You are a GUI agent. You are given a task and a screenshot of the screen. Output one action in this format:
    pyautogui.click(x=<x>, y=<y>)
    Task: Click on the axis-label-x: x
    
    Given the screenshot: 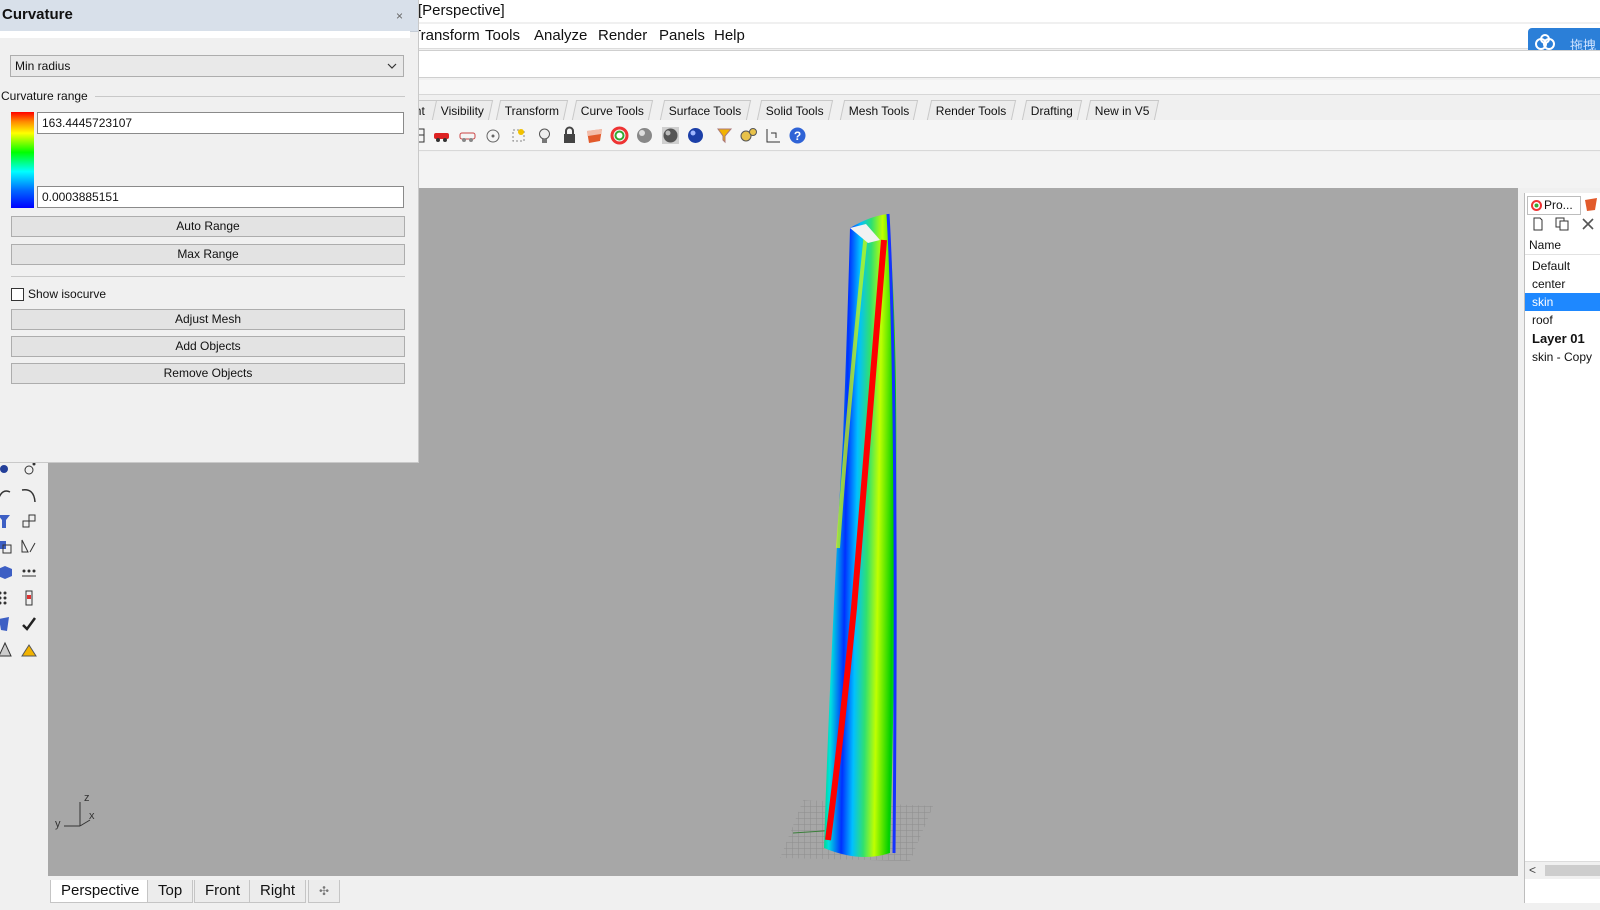 What is the action you would take?
    pyautogui.click(x=92, y=816)
    